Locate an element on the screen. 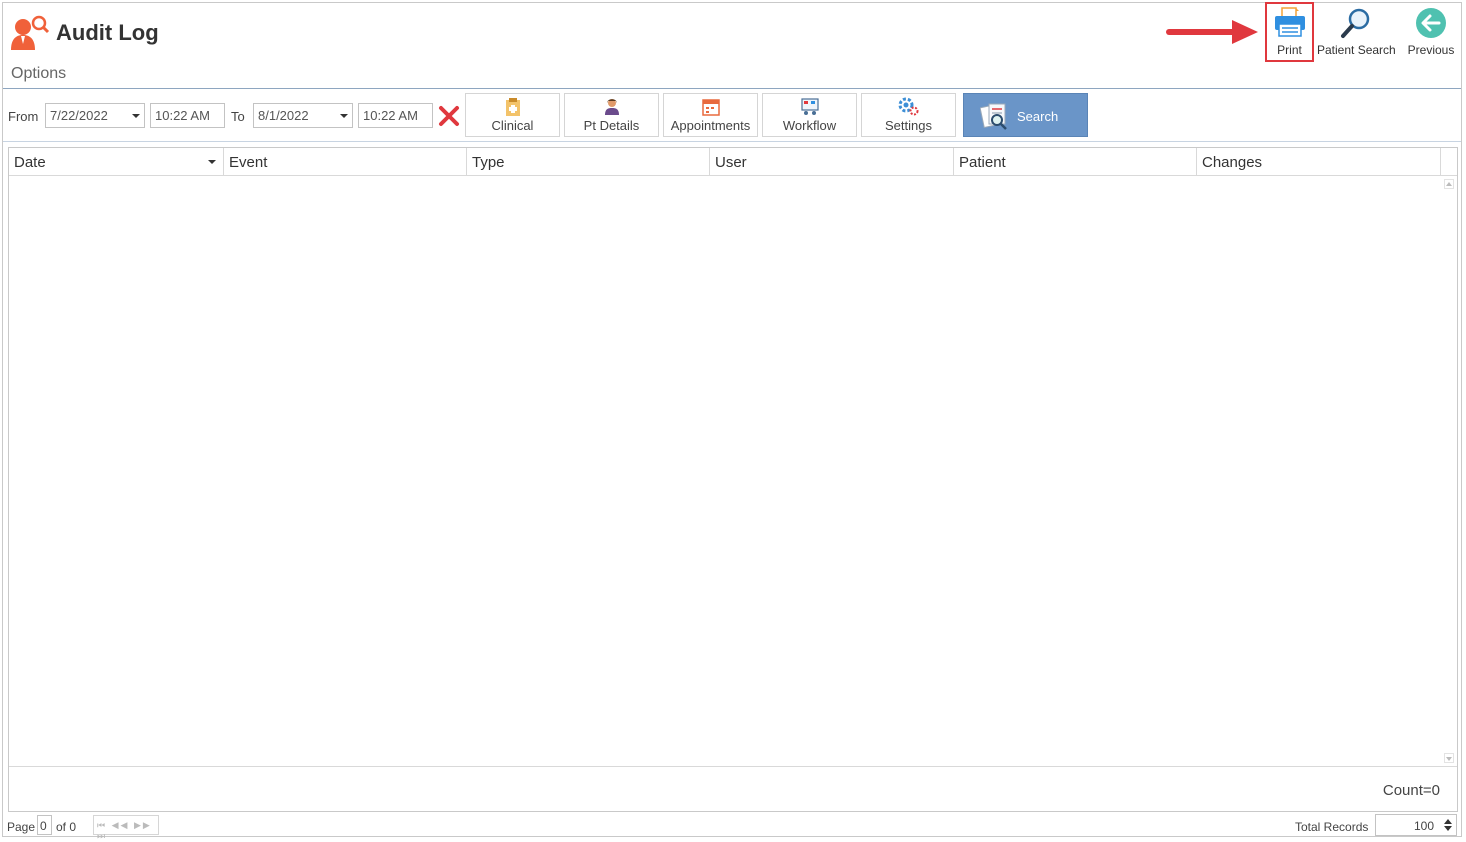  column-header-label: Date is located at coordinates (30, 162).